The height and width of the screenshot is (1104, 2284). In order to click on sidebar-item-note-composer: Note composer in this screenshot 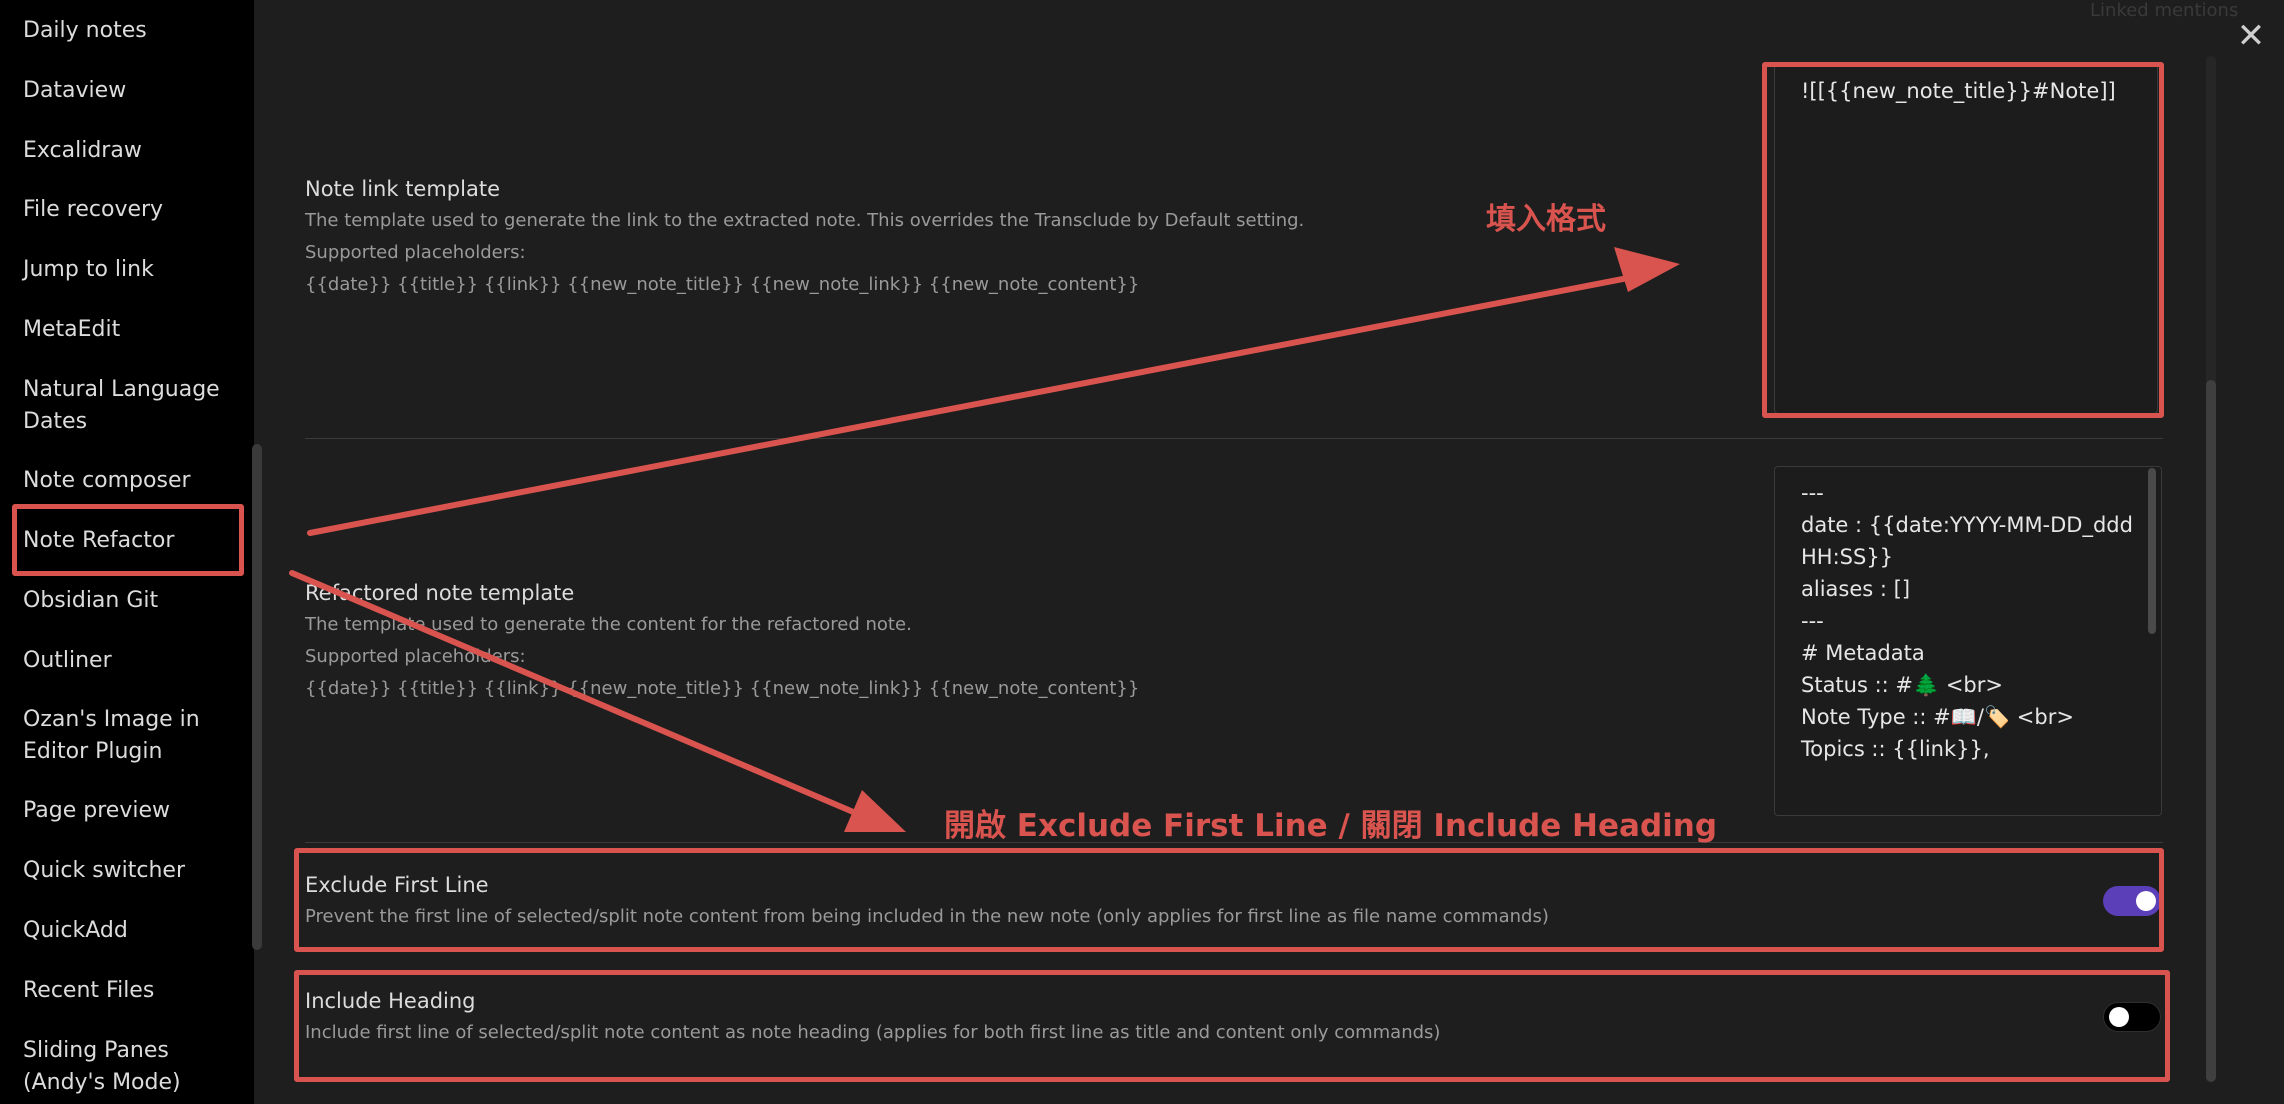, I will do `click(133, 481)`.